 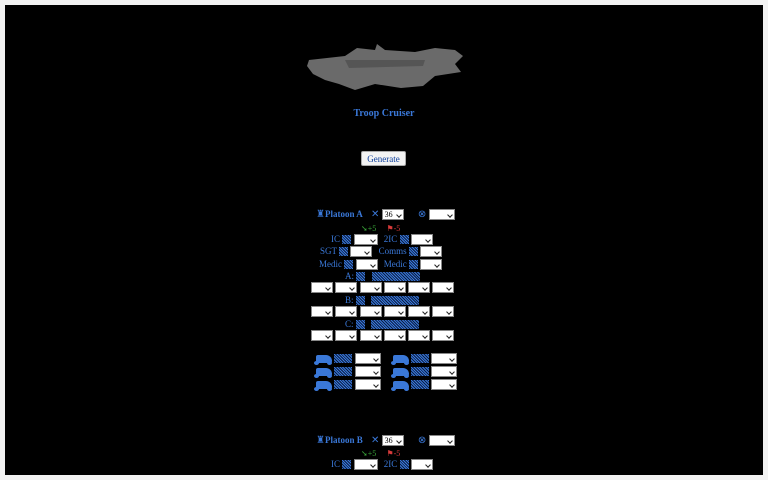 I want to click on squad-b-selects, so click(x=383, y=312).